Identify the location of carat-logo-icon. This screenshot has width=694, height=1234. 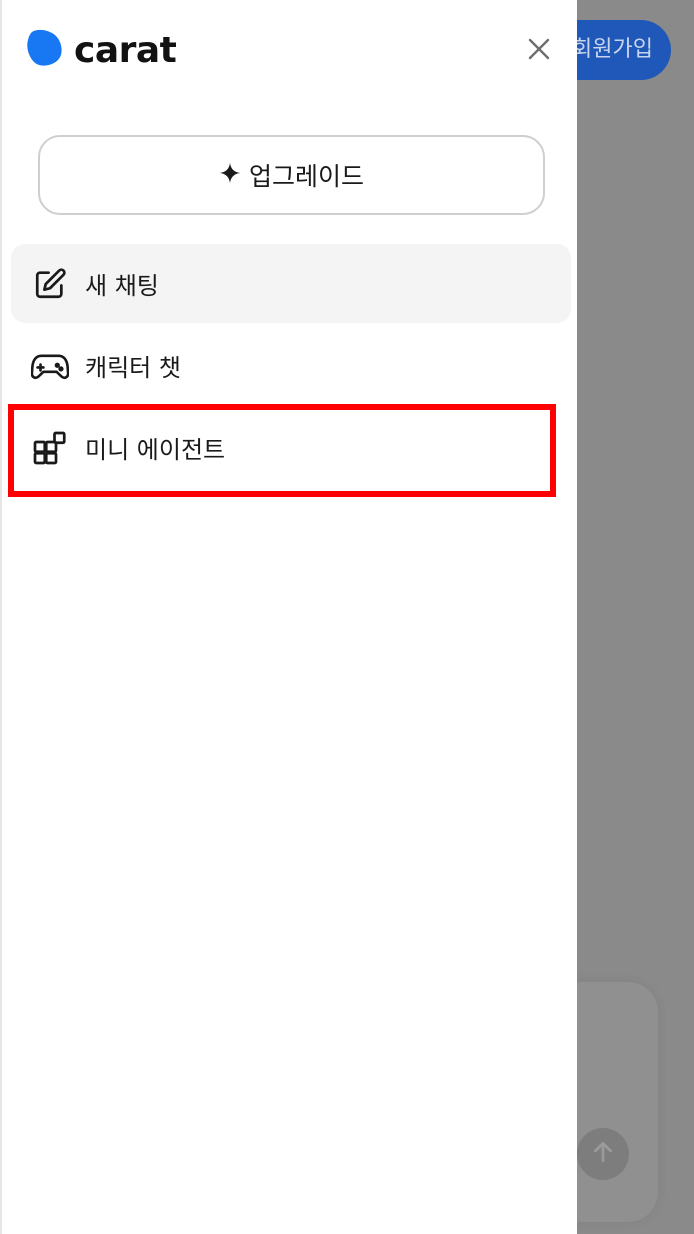
(44, 50).